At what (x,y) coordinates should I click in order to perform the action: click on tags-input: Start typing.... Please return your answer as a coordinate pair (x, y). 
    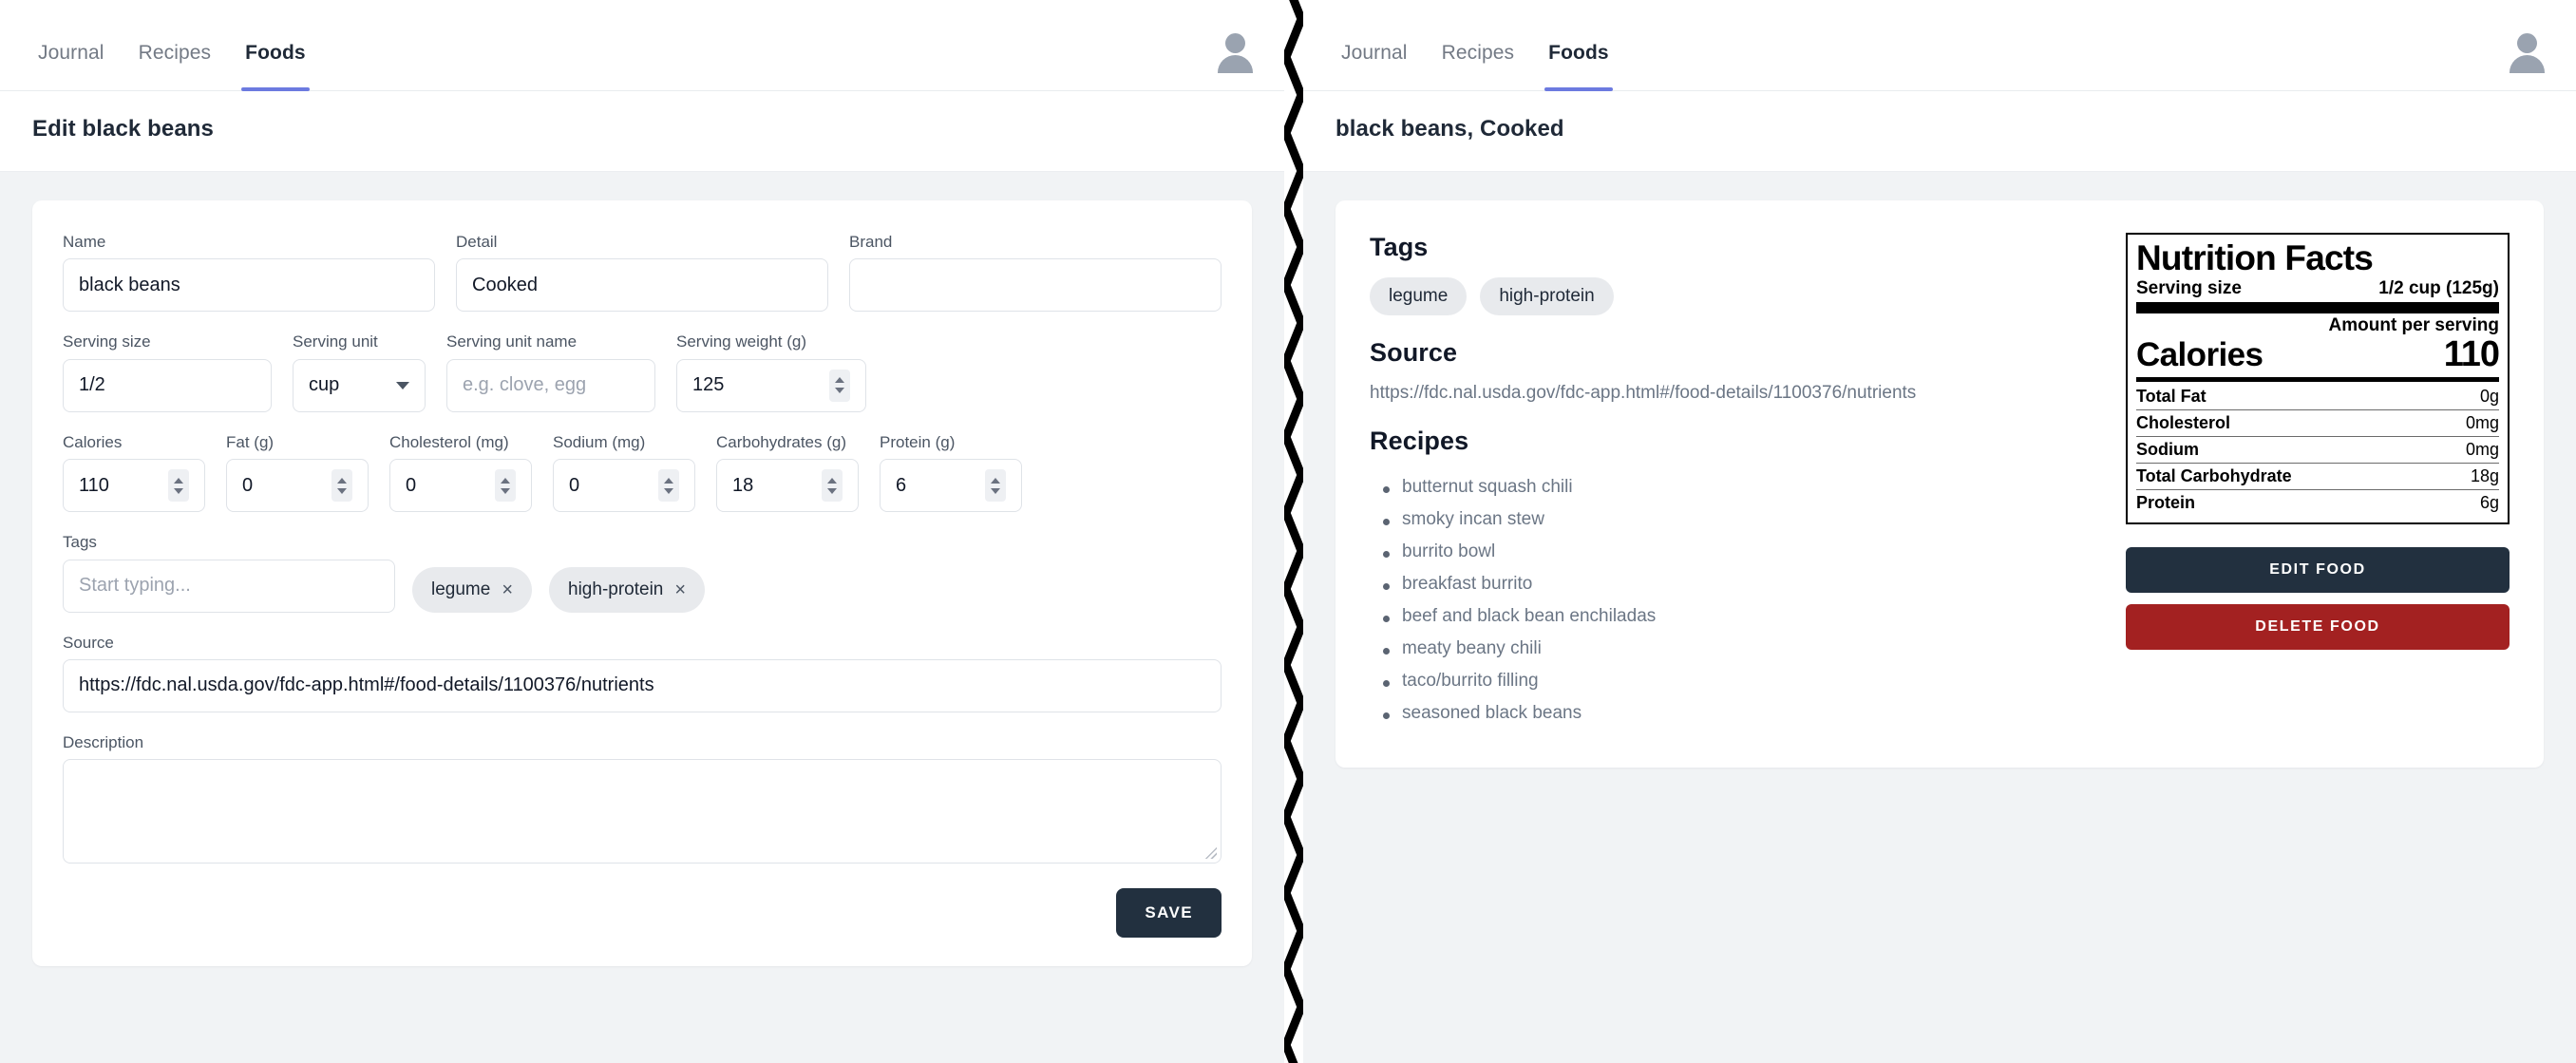
    Looking at the image, I should click on (229, 586).